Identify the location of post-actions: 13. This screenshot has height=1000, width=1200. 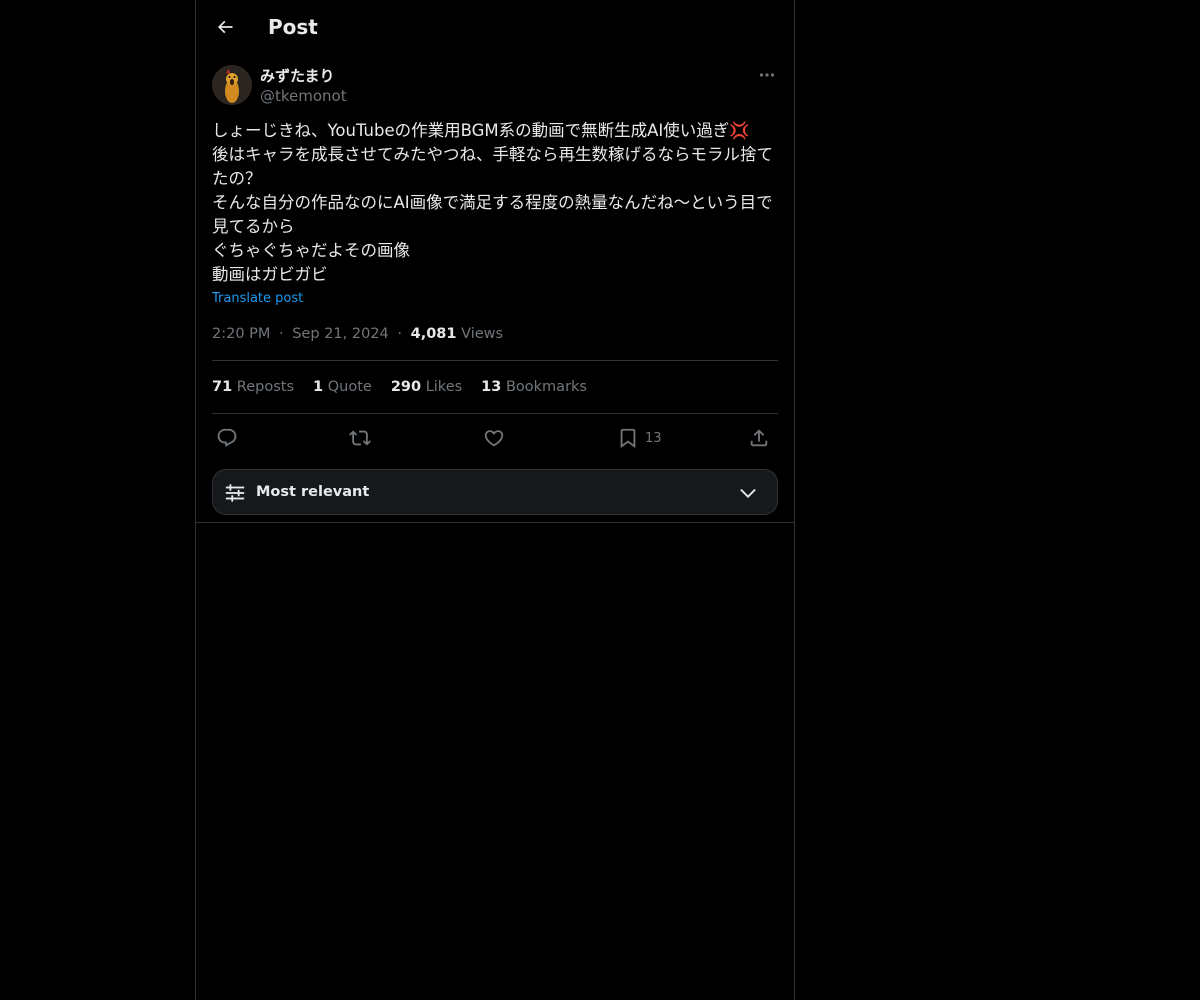
(495, 438).